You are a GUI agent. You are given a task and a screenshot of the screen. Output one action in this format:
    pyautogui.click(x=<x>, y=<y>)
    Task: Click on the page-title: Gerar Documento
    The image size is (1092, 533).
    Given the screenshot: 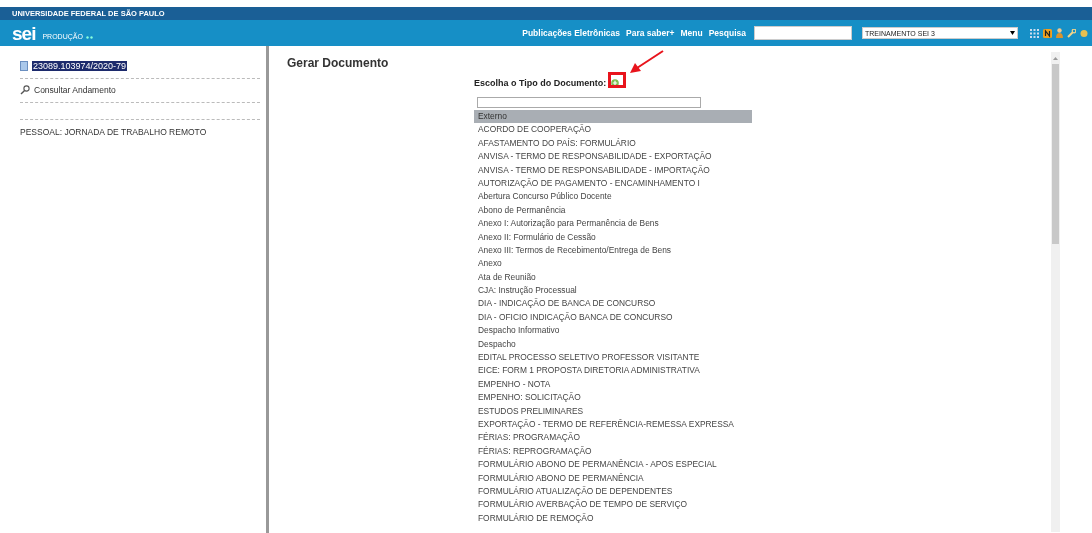 What is the action you would take?
    pyautogui.click(x=338, y=63)
    